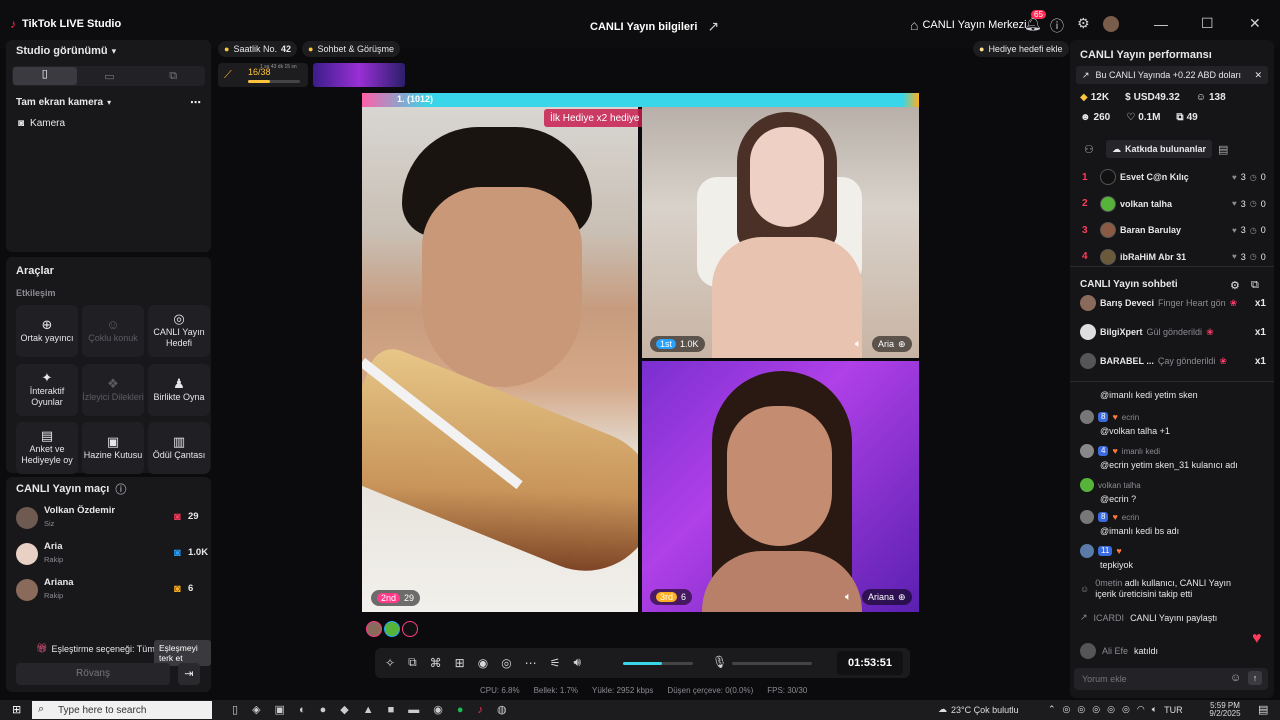  I want to click on app-icon: ■, so click(391, 710).